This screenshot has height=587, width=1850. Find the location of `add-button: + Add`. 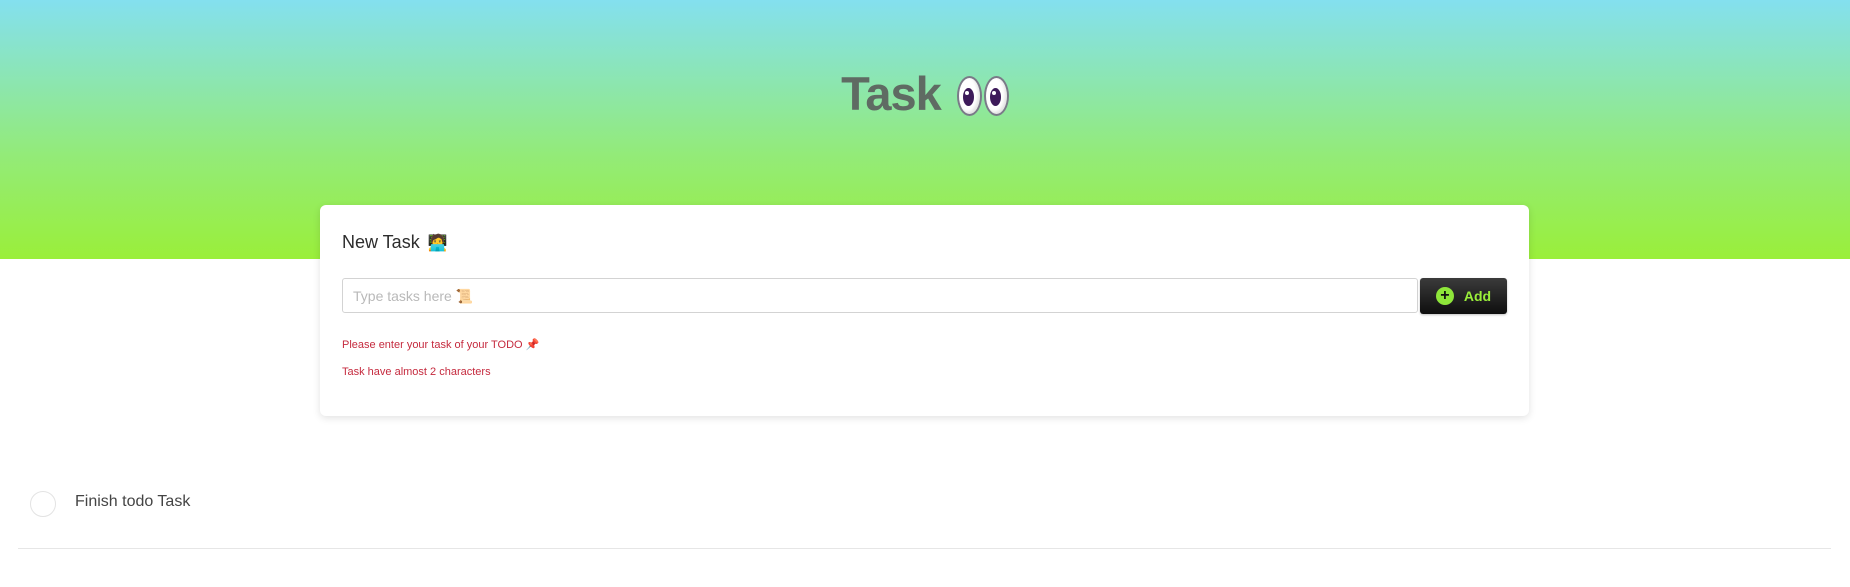

add-button: + Add is located at coordinates (1463, 296).